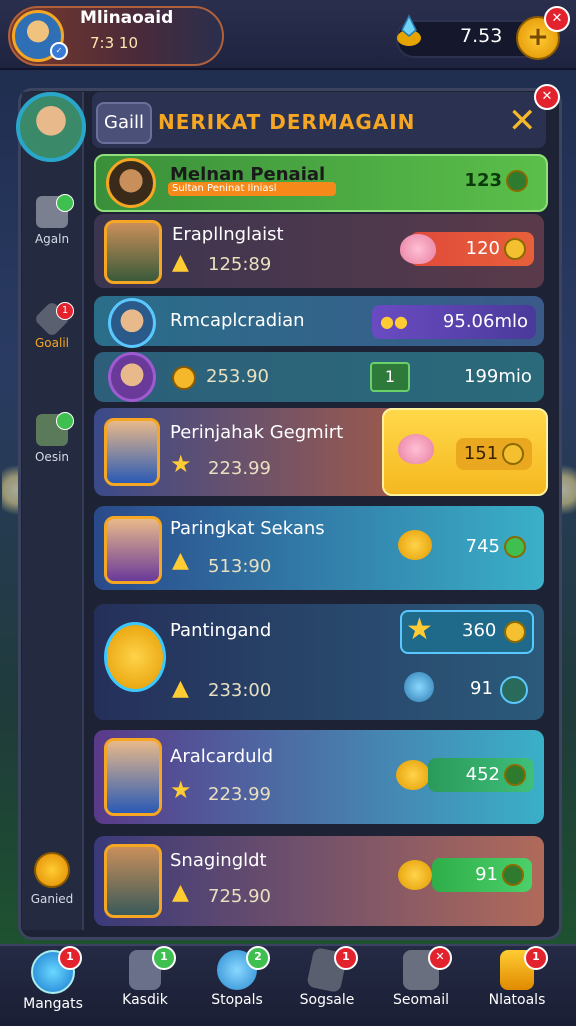 Image resolution: width=576 pixels, height=1026 pixels. What do you see at coordinates (239, 896) in the screenshot?
I see `row-score: 725.90` at bounding box center [239, 896].